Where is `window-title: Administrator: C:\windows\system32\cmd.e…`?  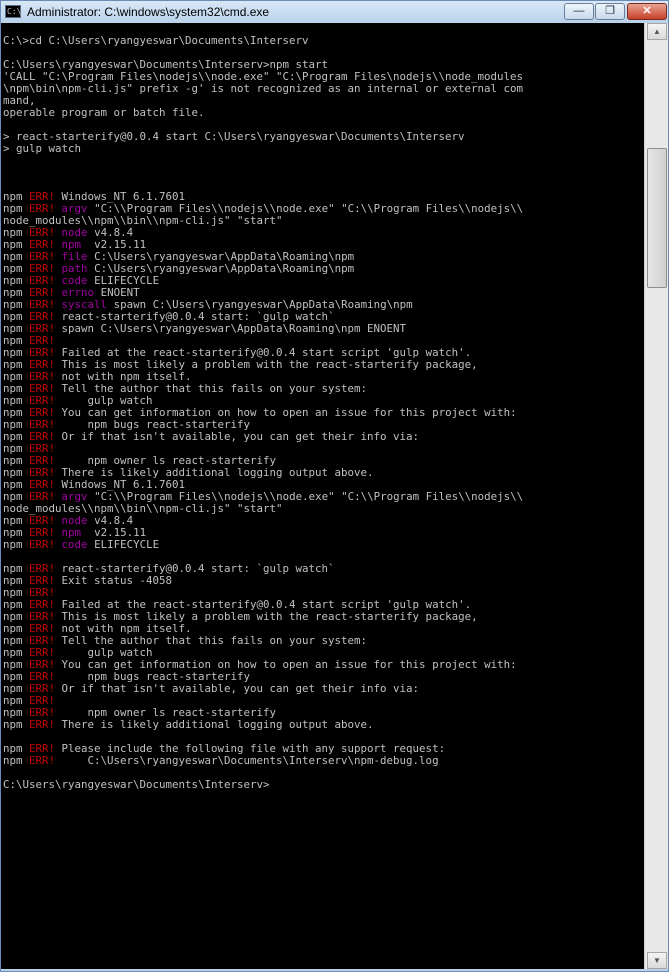 window-title: Administrator: C:\windows\system32\cmd.e… is located at coordinates (148, 12).